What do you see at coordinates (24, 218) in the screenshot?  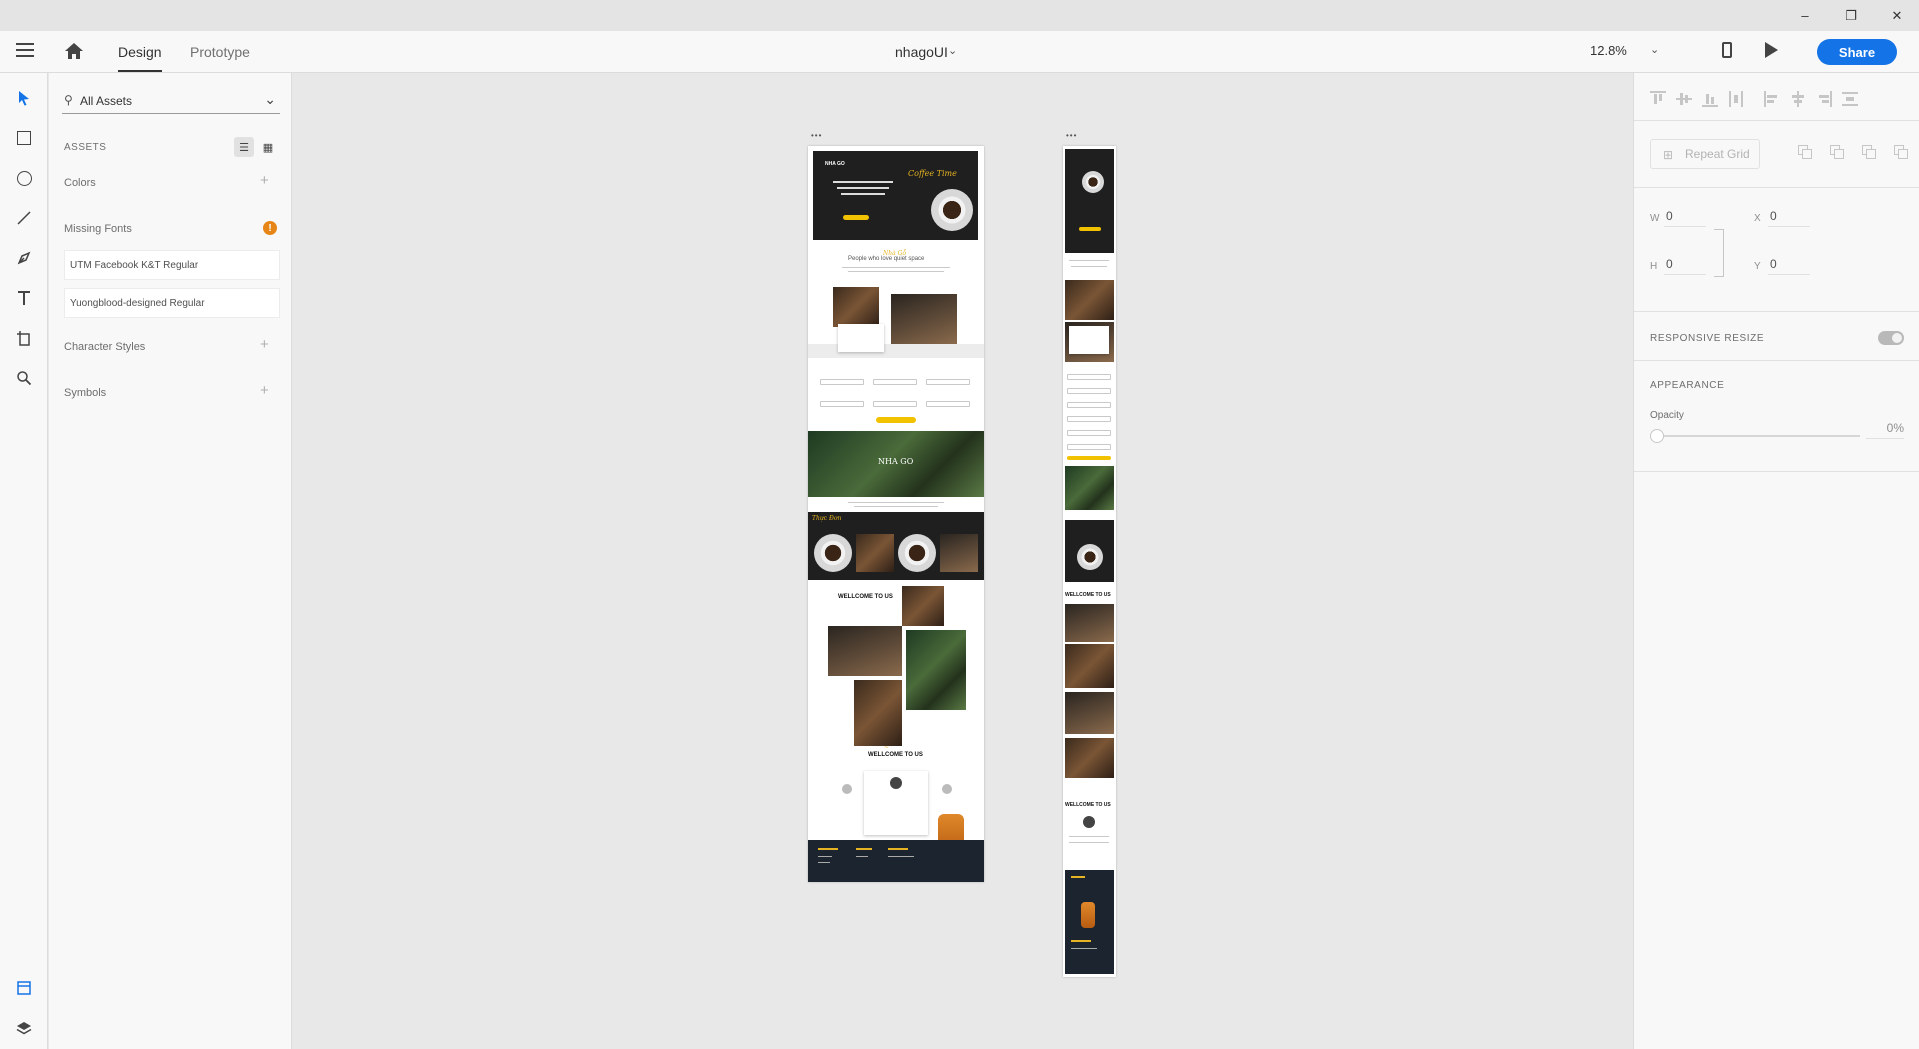 I see `line-tool-icon` at bounding box center [24, 218].